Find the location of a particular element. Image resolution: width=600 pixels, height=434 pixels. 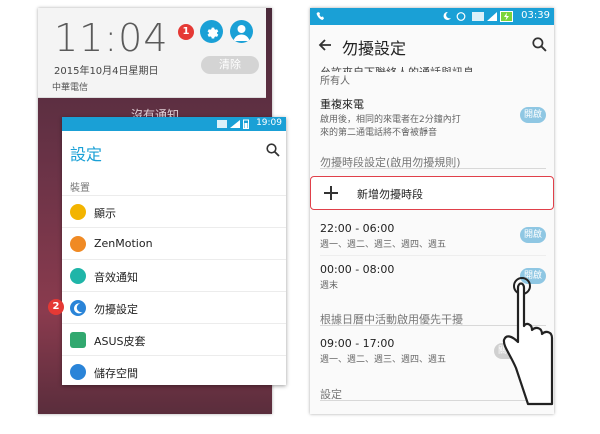

gear-icon is located at coordinates (213, 33).